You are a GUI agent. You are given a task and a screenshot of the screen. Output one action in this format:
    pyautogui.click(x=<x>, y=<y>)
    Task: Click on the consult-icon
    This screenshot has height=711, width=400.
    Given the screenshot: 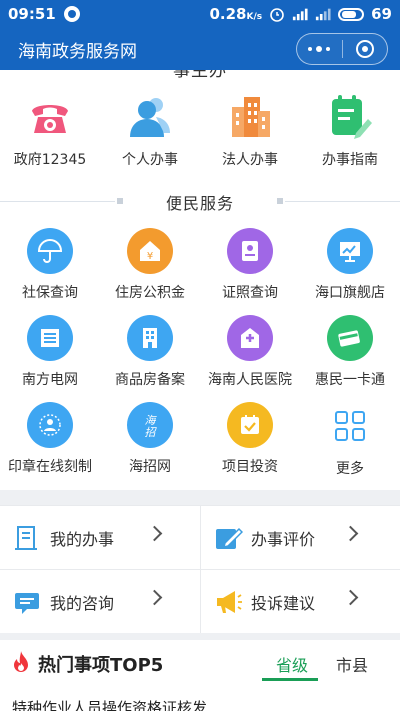 What is the action you would take?
    pyautogui.click(x=27, y=602)
    